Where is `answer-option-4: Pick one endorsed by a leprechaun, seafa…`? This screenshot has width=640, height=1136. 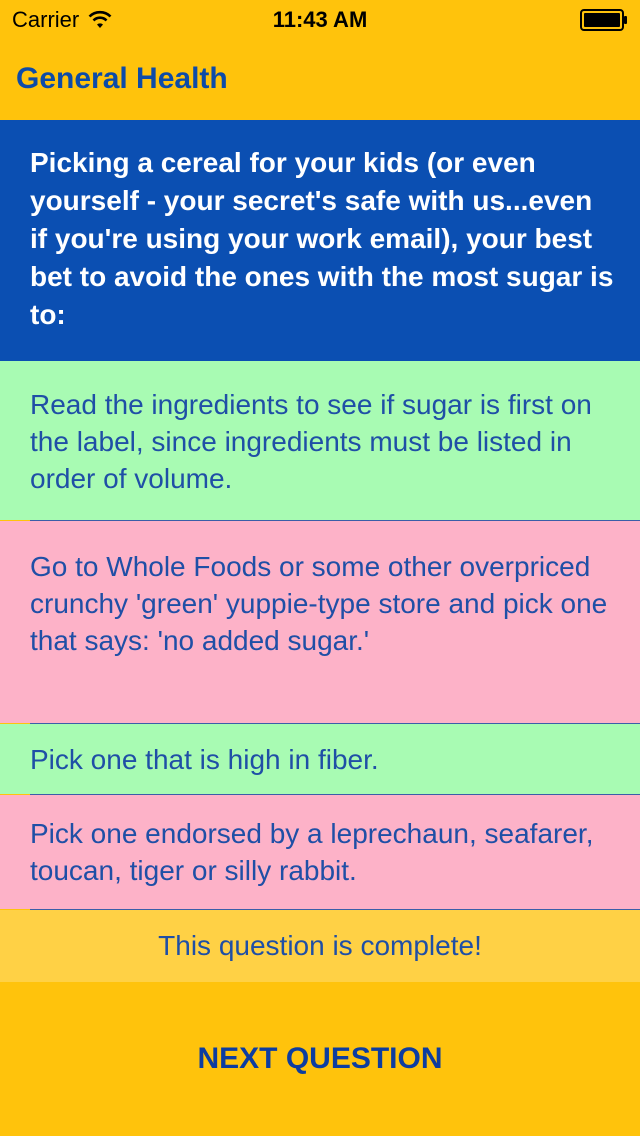
answer-option-4: Pick one endorsed by a leprechaun, seafa… is located at coordinates (320, 852).